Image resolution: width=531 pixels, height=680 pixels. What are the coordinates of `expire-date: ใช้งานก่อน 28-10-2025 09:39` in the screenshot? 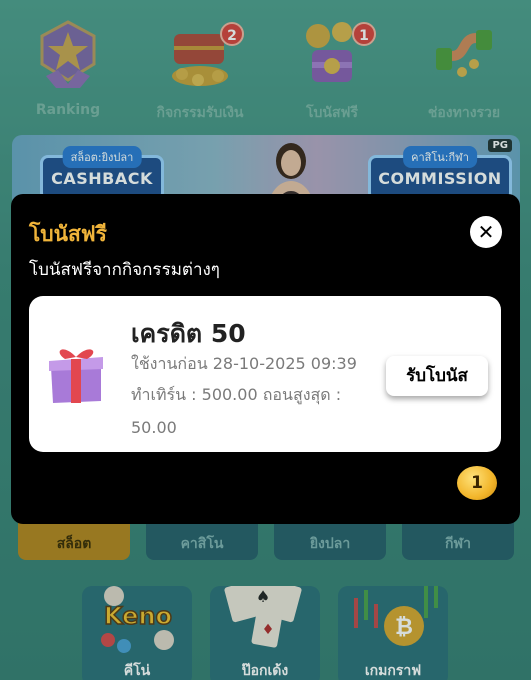 It's located at (244, 363).